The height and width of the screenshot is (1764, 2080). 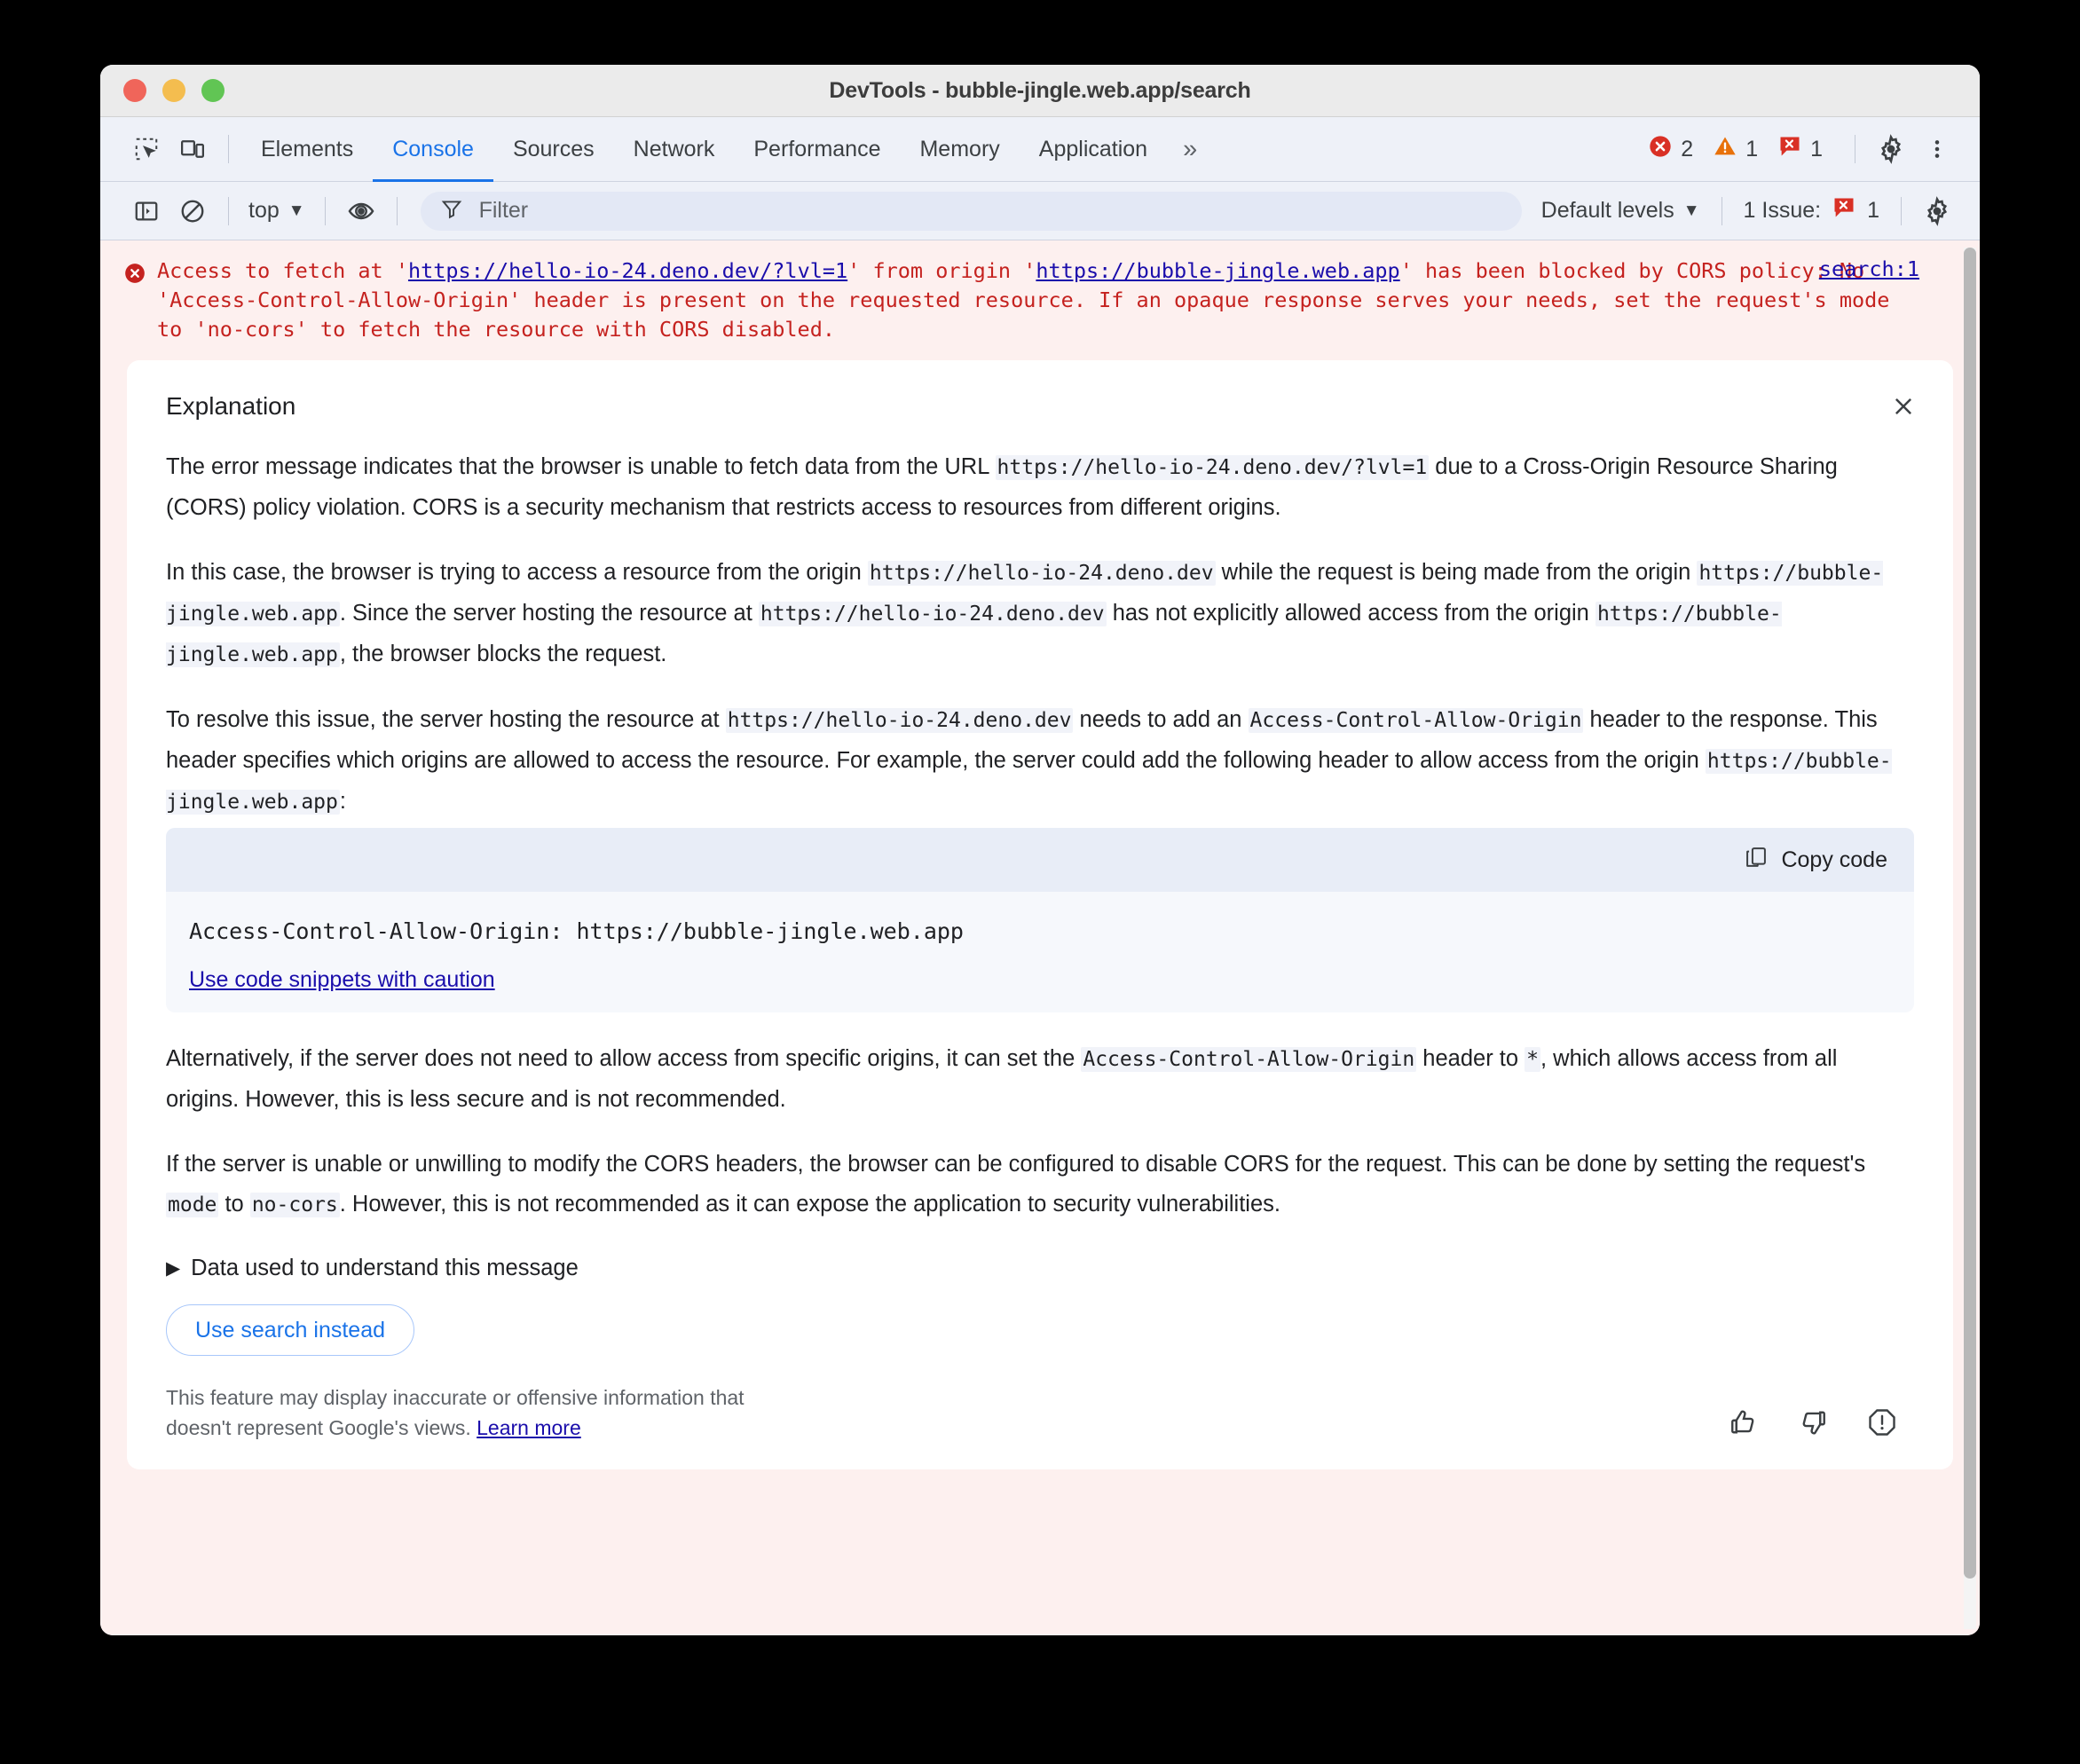 What do you see at coordinates (1869, 268) in the screenshot?
I see `source-location-link: search:1` at bounding box center [1869, 268].